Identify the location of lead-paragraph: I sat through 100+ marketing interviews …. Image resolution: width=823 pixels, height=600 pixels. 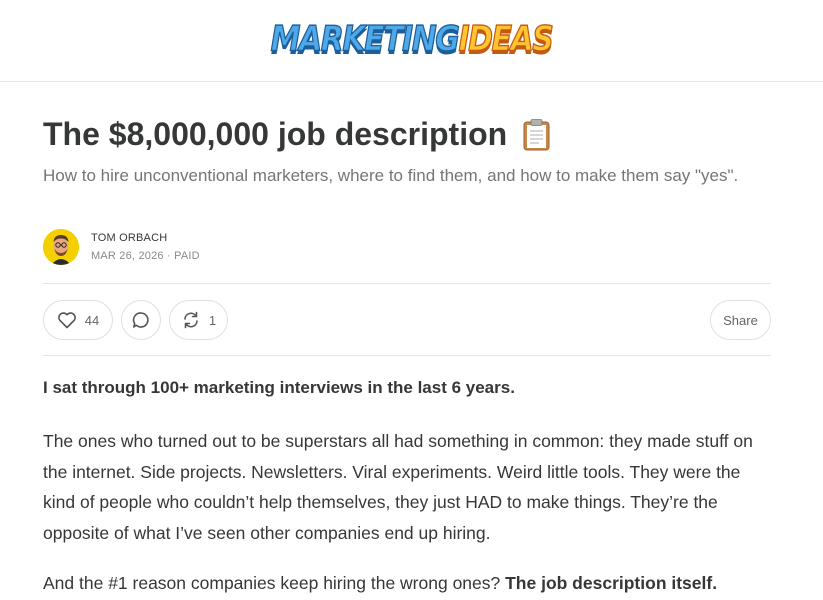
(279, 387).